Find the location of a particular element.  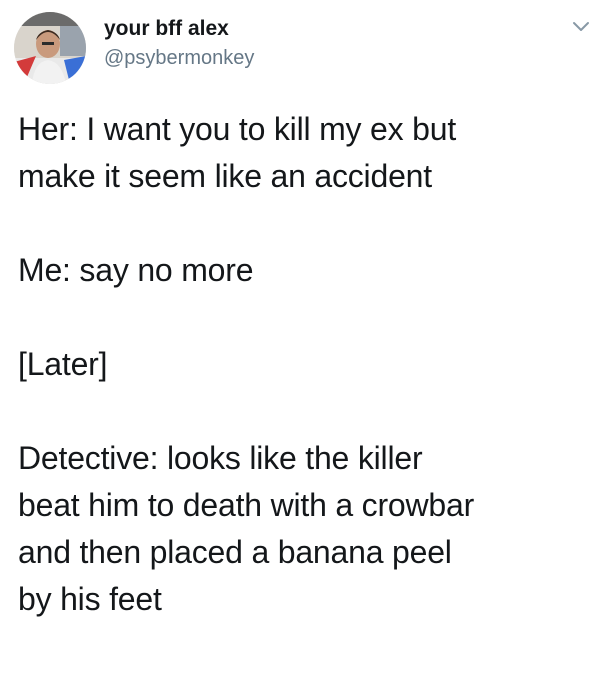

tweet-line: Her: I want you to kill my ex but is located at coordinates (237, 129).